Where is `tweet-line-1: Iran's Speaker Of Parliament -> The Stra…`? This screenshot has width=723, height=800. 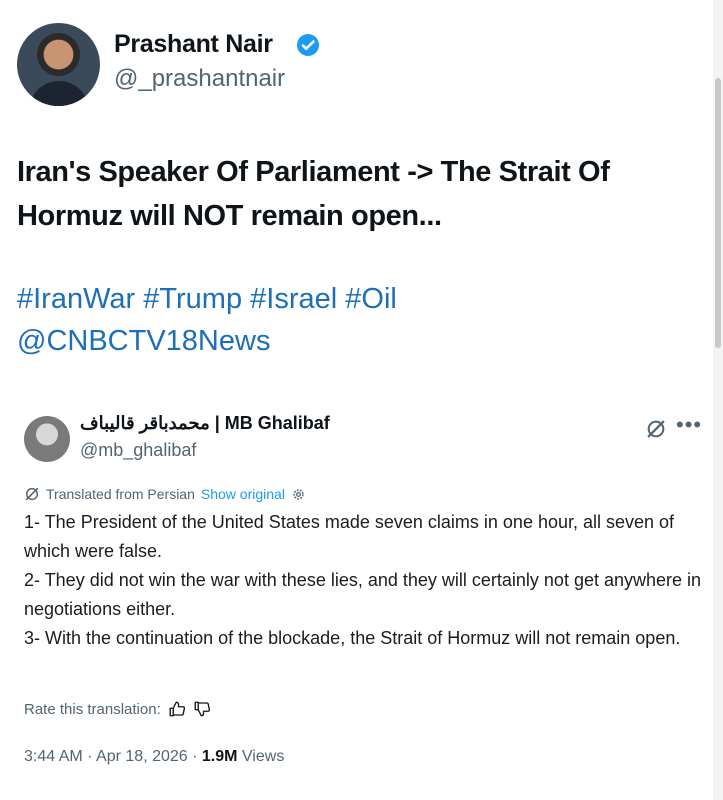 tweet-line-1: Iran's Speaker Of Parliament -> The Stra… is located at coordinates (313, 172).